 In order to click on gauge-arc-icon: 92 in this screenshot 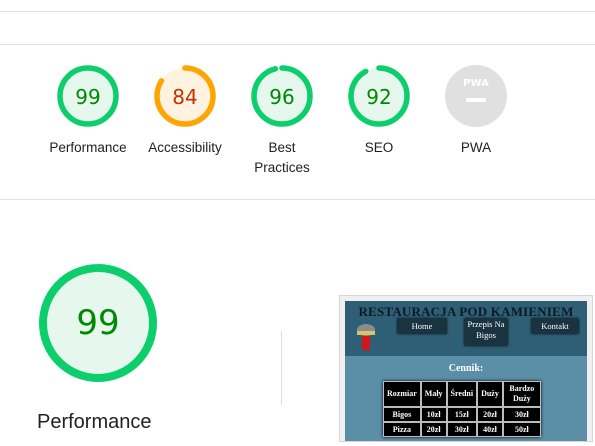, I will do `click(379, 96)`.